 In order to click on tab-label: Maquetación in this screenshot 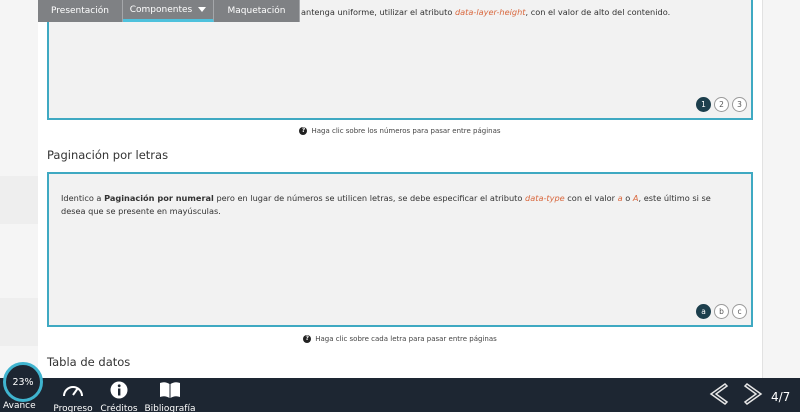, I will do `click(256, 11)`.